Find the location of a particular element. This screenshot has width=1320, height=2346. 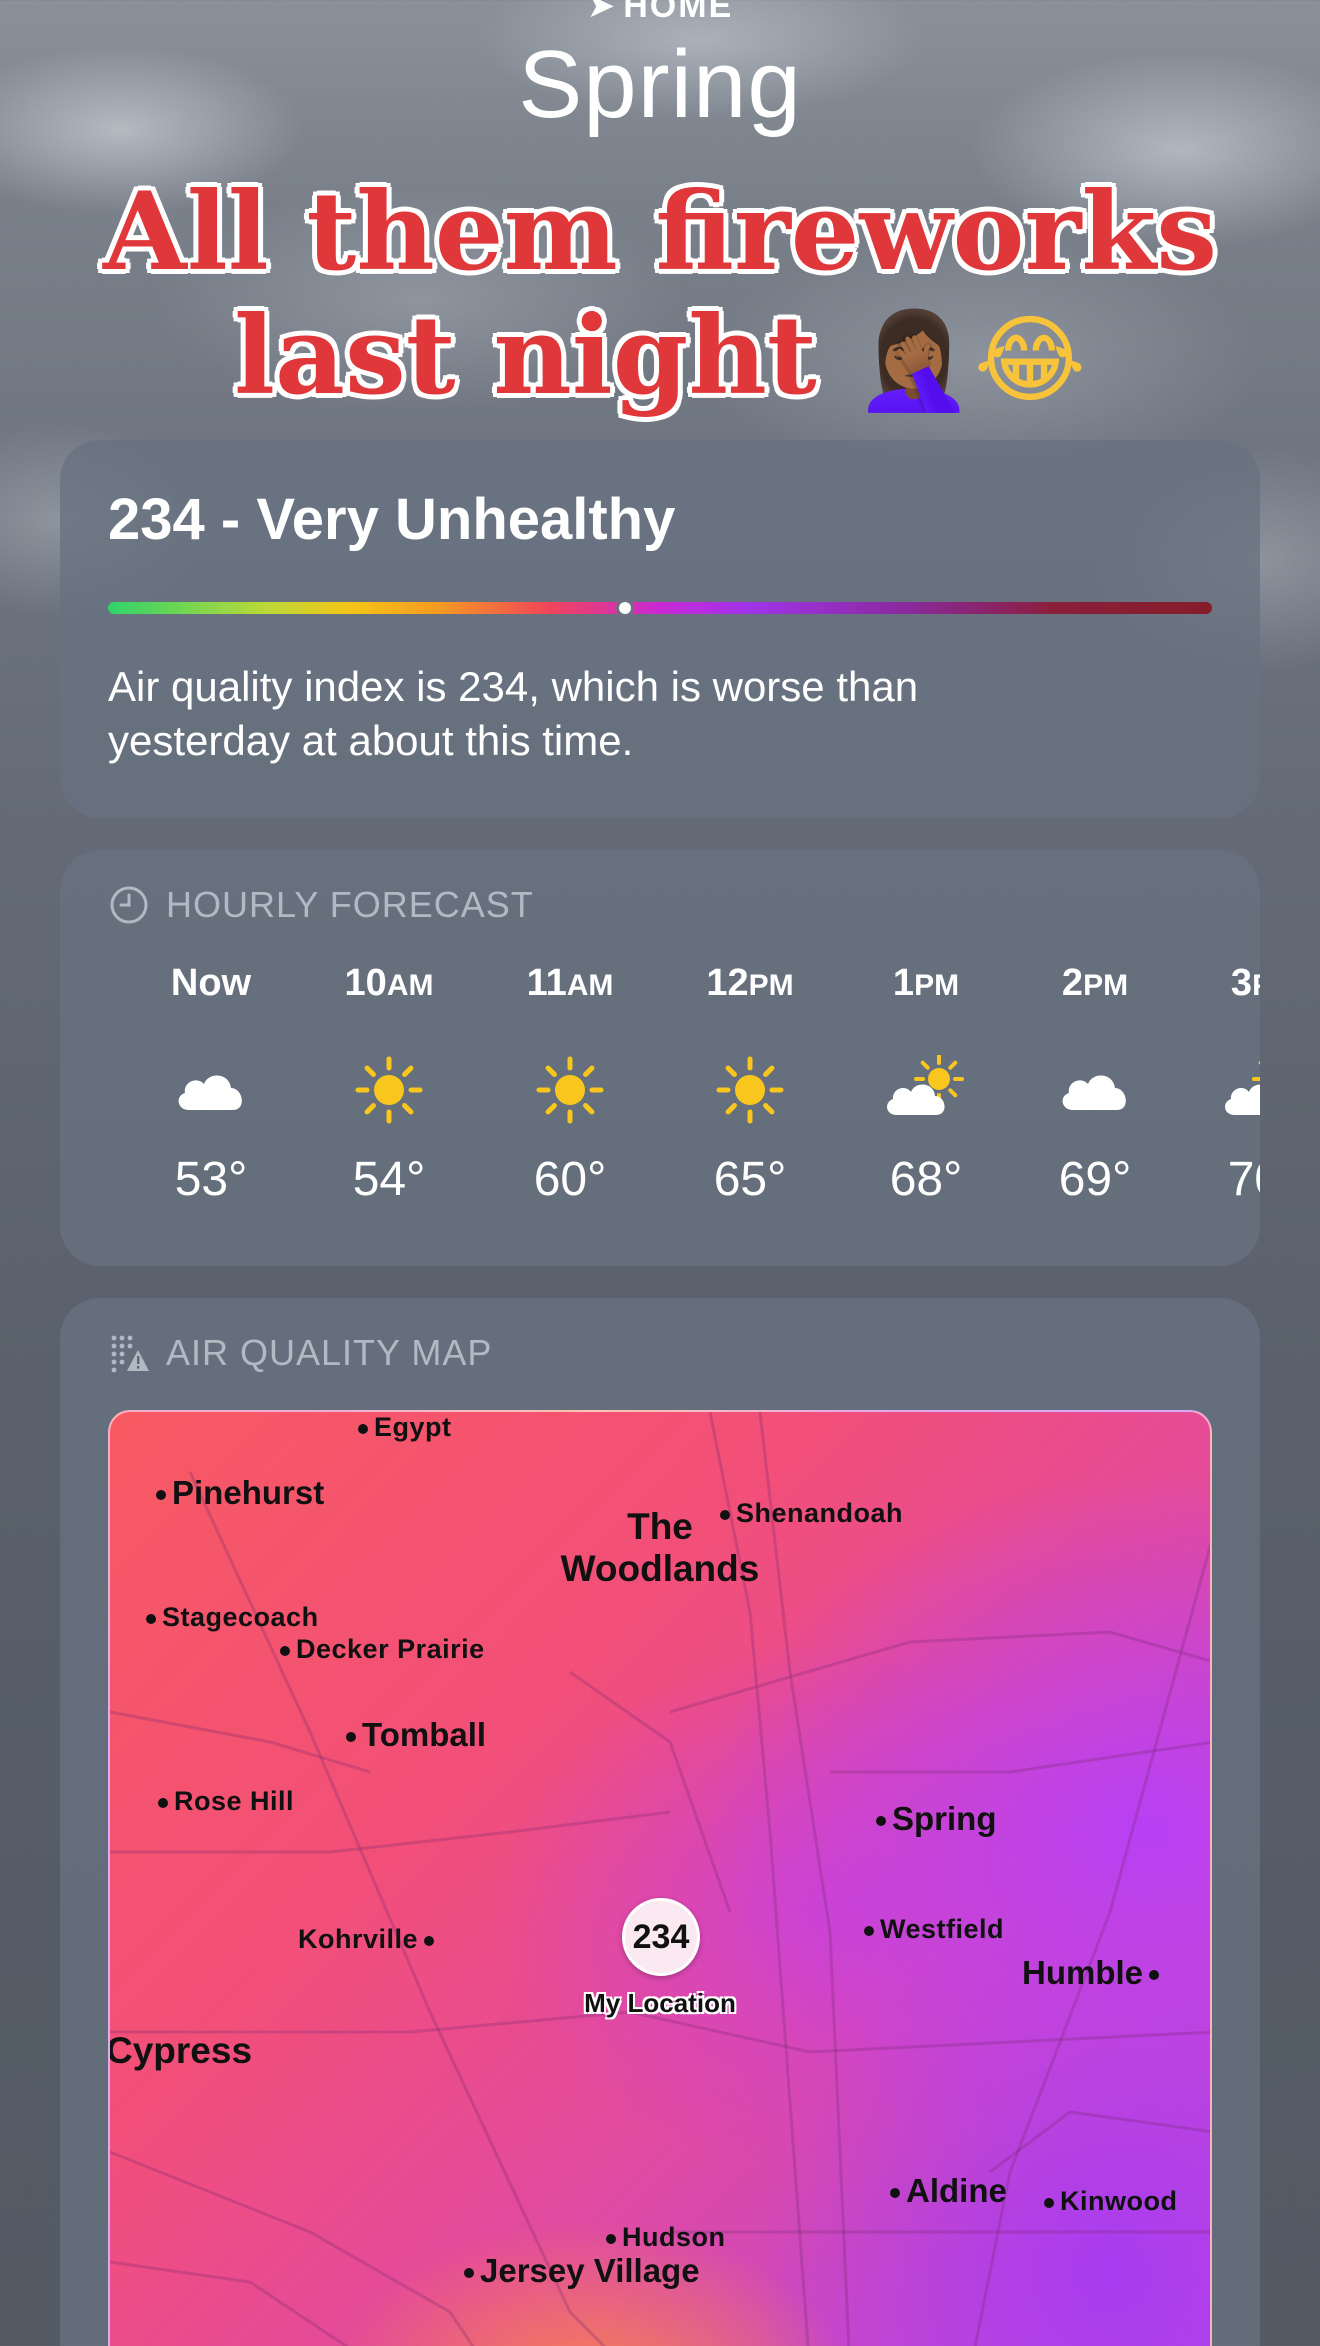

aqi-scale-bar is located at coordinates (660, 608).